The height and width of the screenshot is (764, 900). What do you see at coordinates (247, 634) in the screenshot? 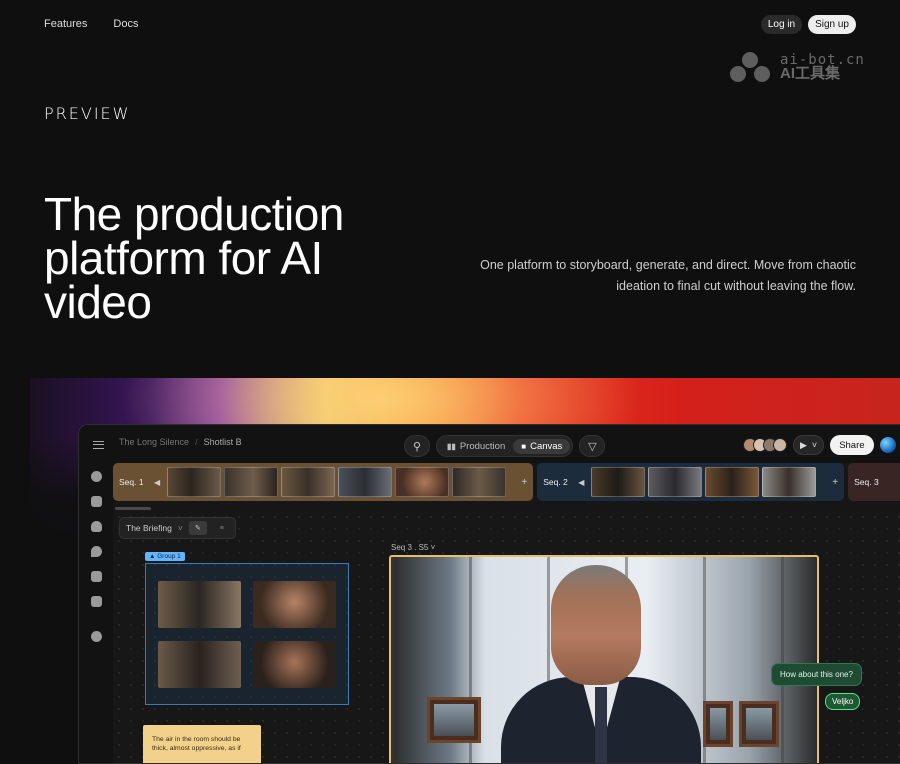
I see `shot-group` at bounding box center [247, 634].